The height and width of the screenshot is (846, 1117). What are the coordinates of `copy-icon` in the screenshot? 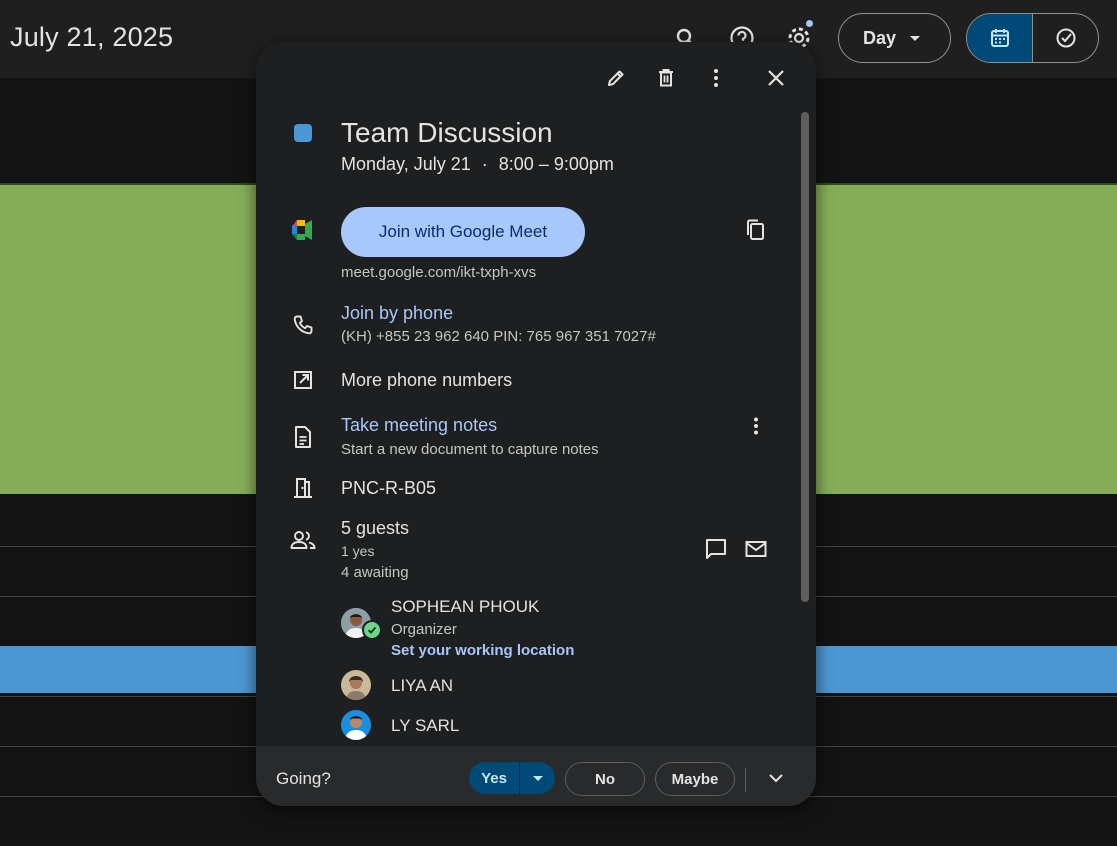 It's located at (755, 230).